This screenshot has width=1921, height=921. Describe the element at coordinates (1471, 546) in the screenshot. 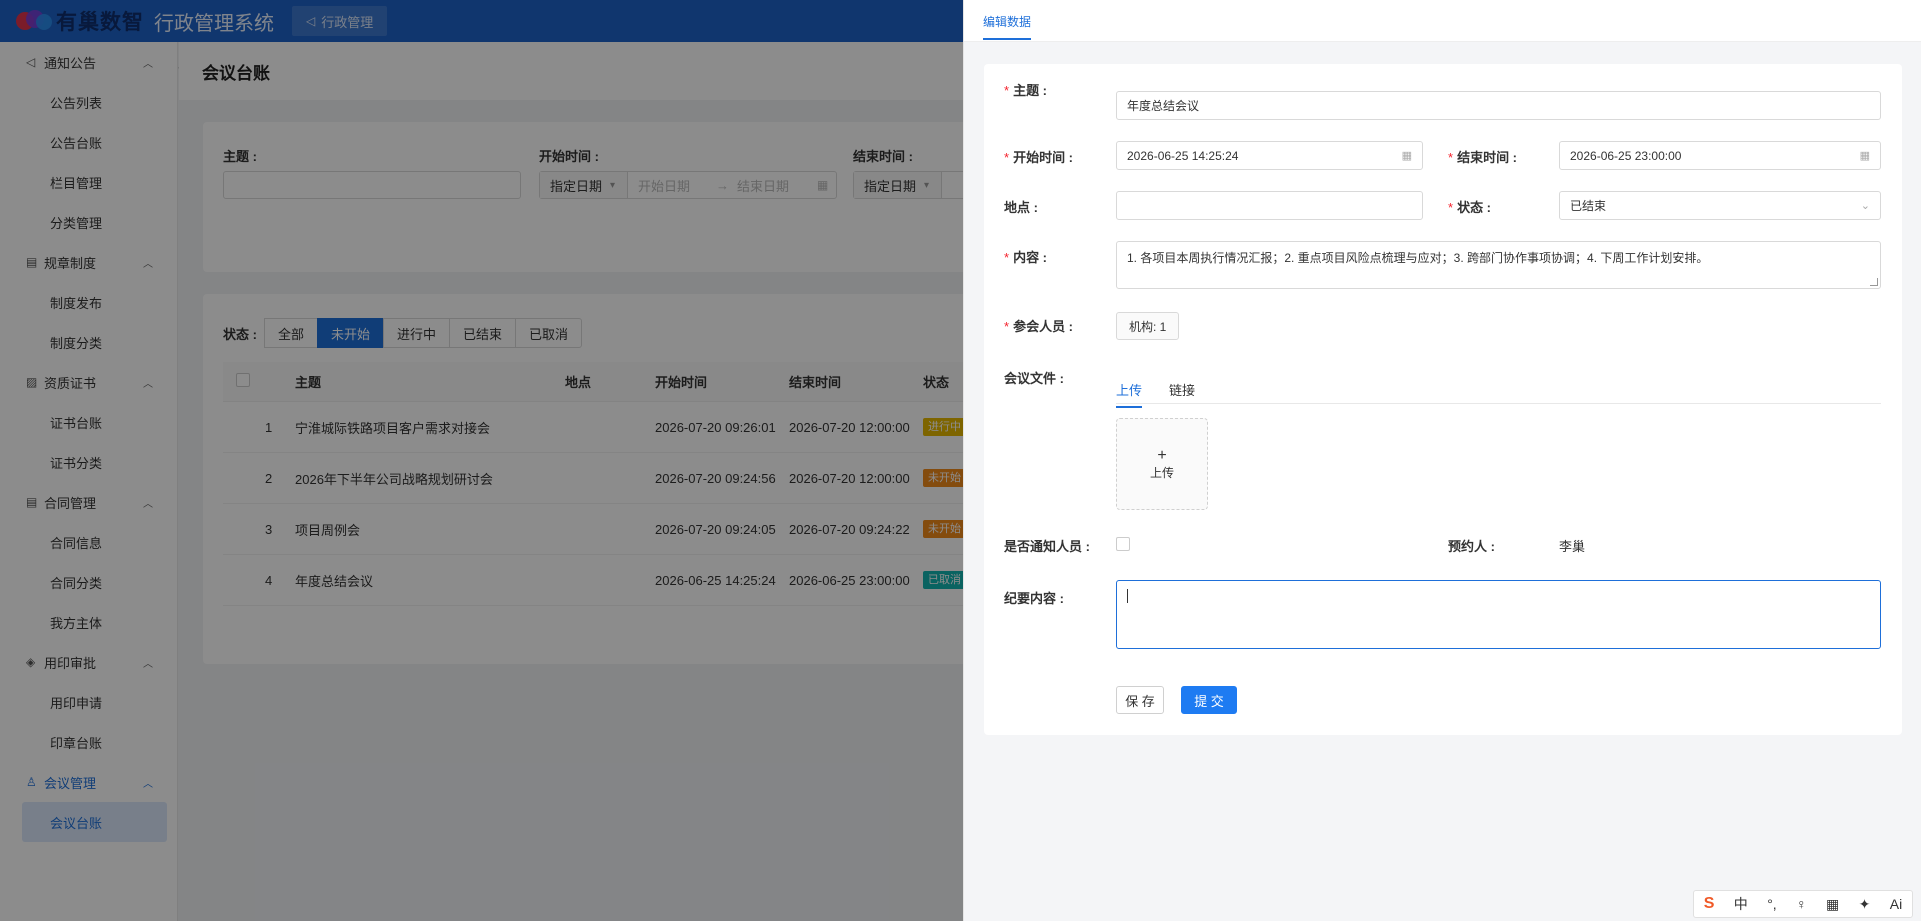

I see `booker-label: 预约人 :` at that location.